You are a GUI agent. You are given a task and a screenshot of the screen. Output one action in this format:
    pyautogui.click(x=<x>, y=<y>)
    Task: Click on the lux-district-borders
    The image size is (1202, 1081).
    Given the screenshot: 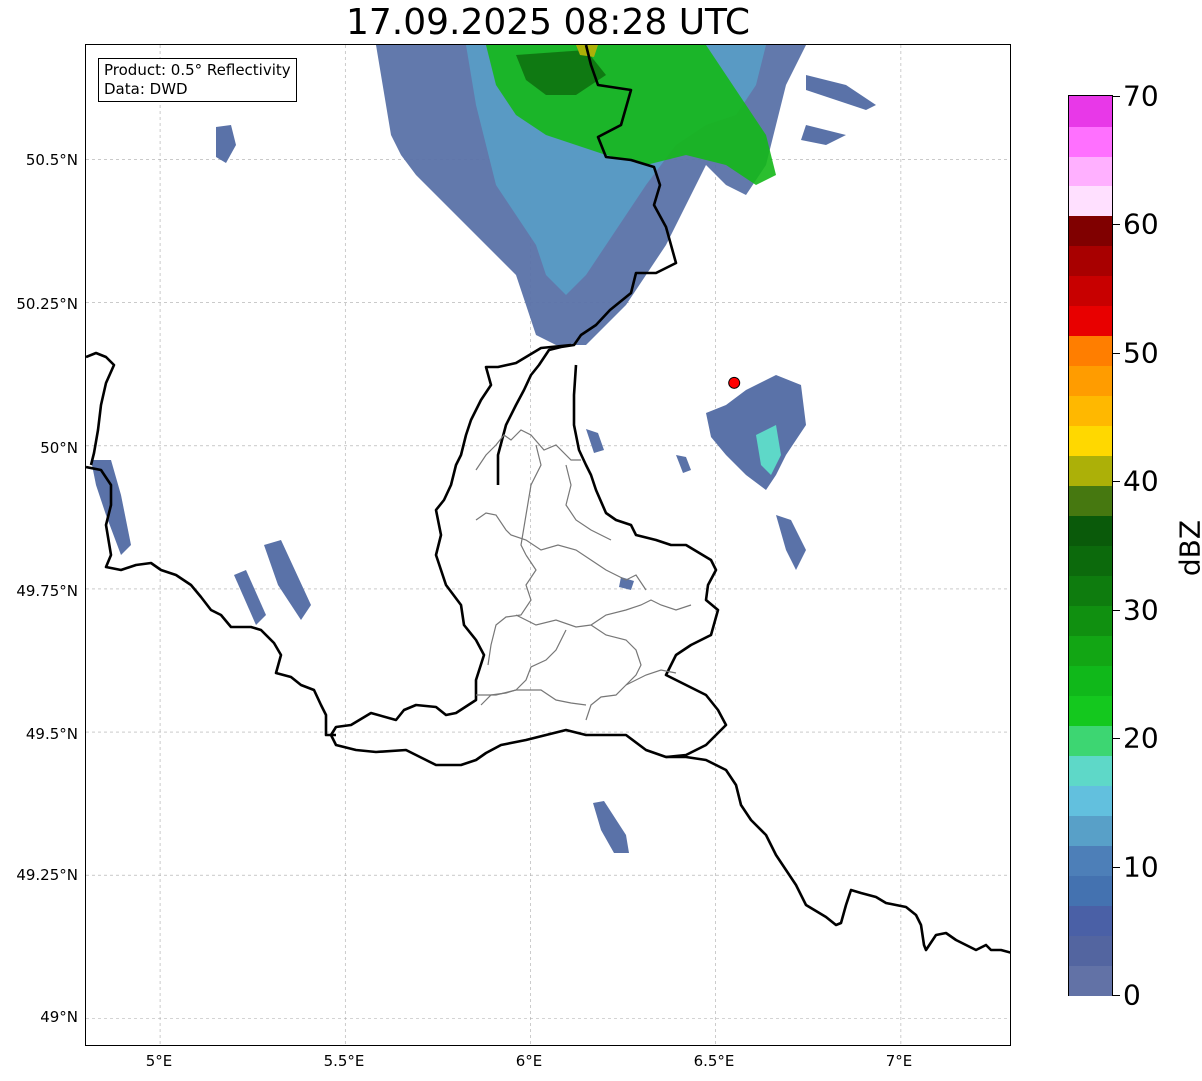 What is the action you would take?
    pyautogui.click(x=583, y=575)
    